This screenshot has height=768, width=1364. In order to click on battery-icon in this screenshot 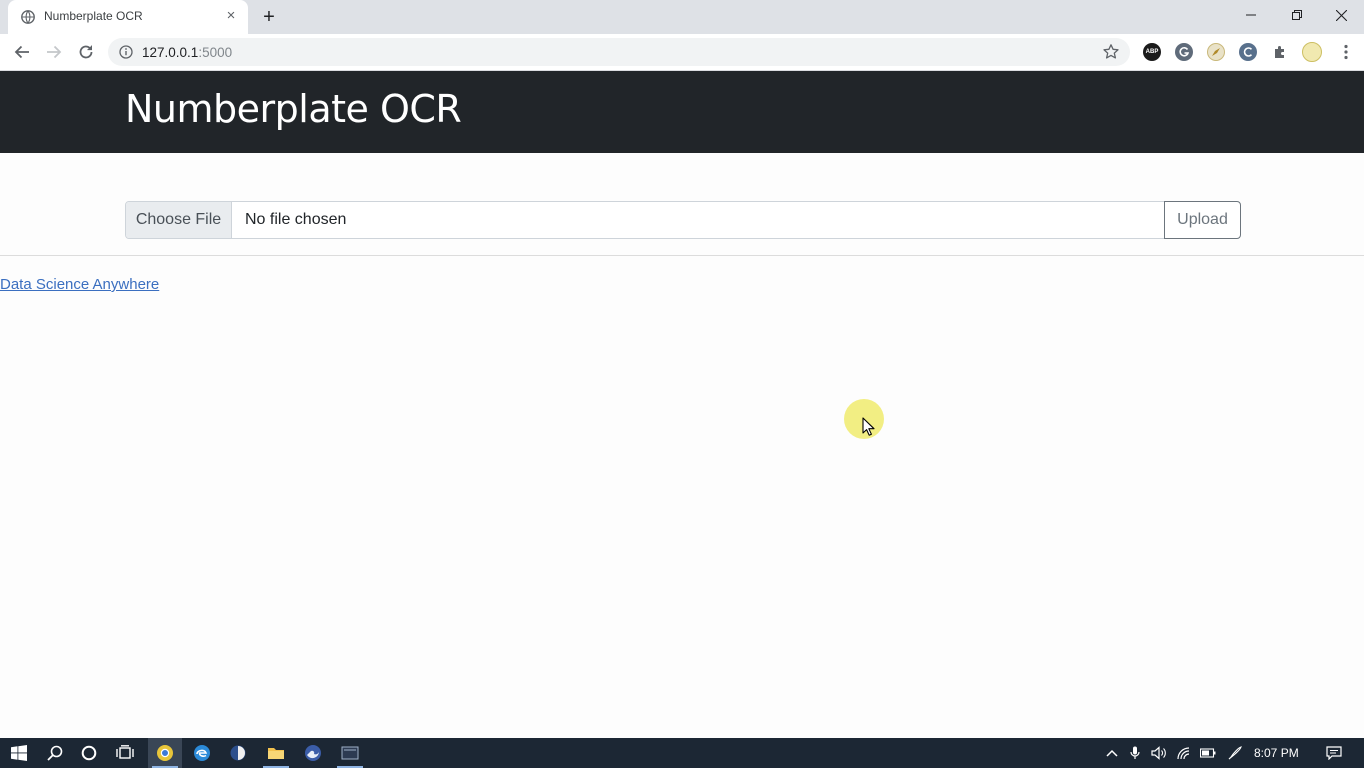, I will do `click(1208, 753)`.